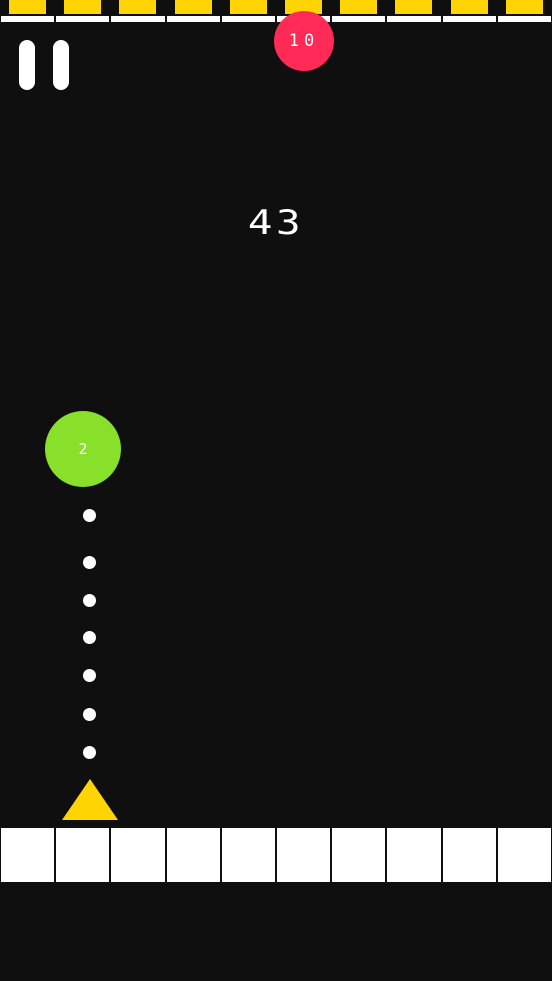 Image resolution: width=552 pixels, height=981 pixels. I want to click on active-ball-value: 2, so click(83, 449).